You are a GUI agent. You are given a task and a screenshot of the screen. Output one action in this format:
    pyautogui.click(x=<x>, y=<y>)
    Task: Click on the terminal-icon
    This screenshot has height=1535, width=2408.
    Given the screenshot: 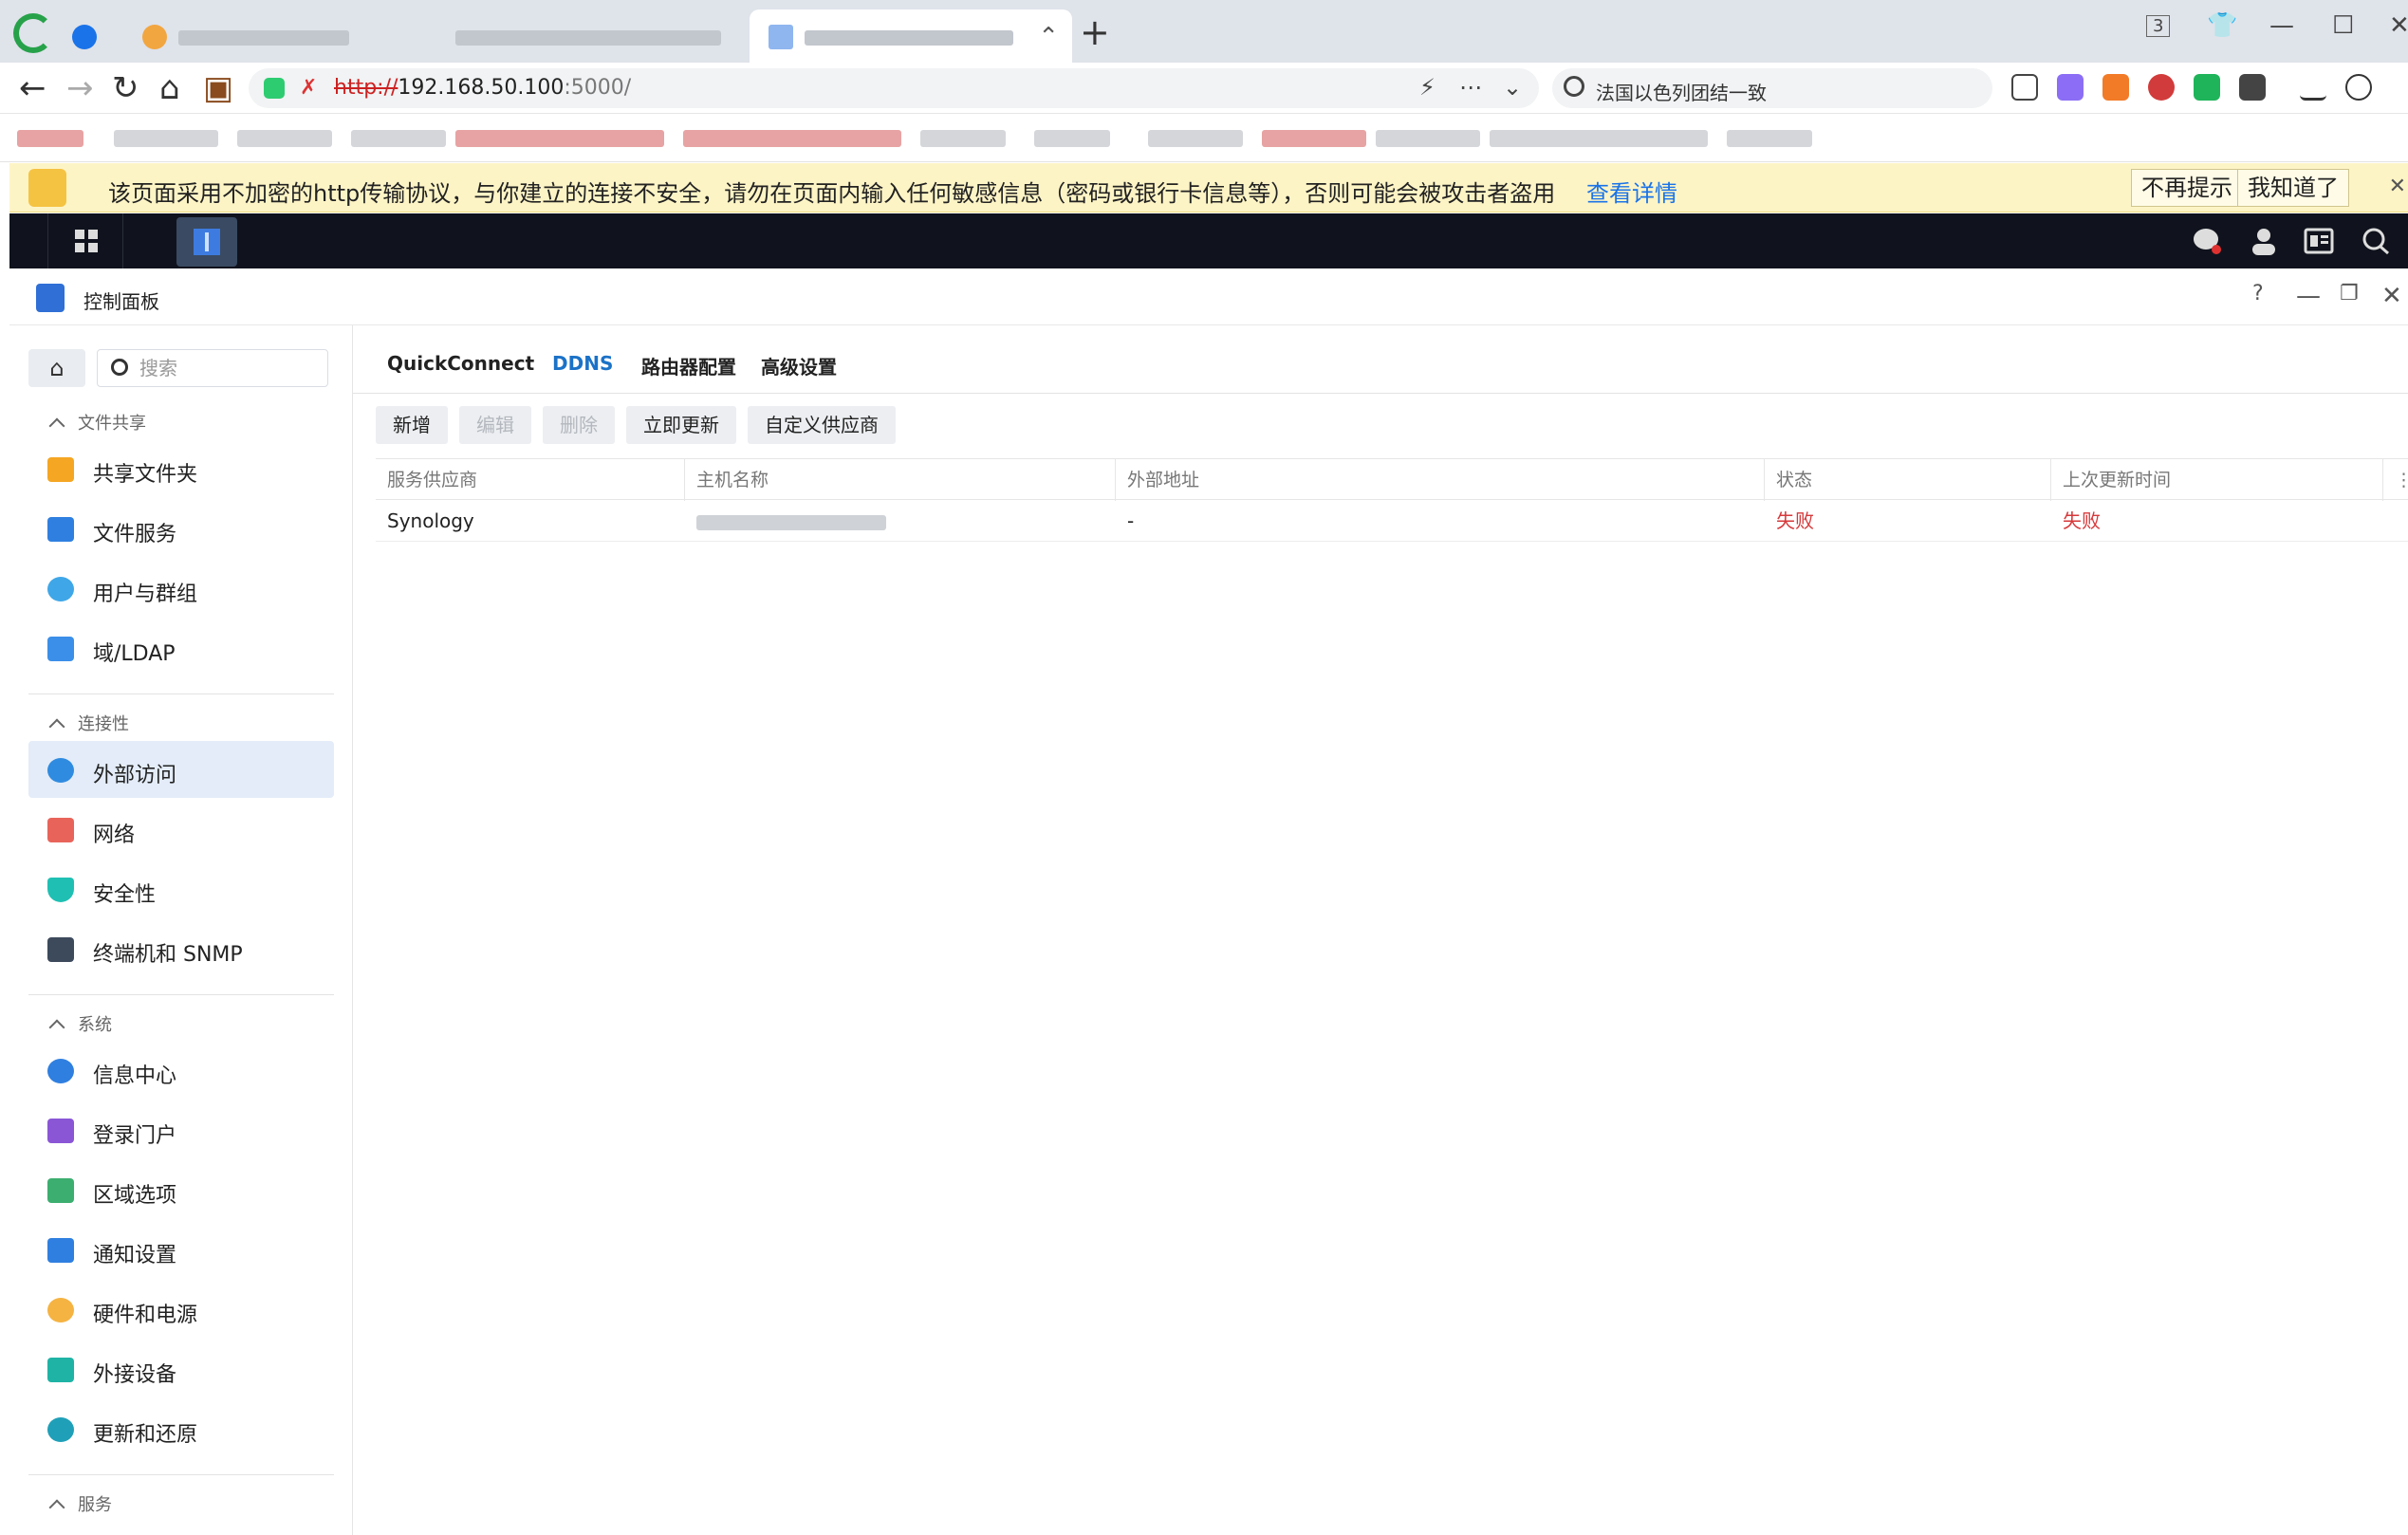 What is the action you would take?
    pyautogui.click(x=60, y=949)
    